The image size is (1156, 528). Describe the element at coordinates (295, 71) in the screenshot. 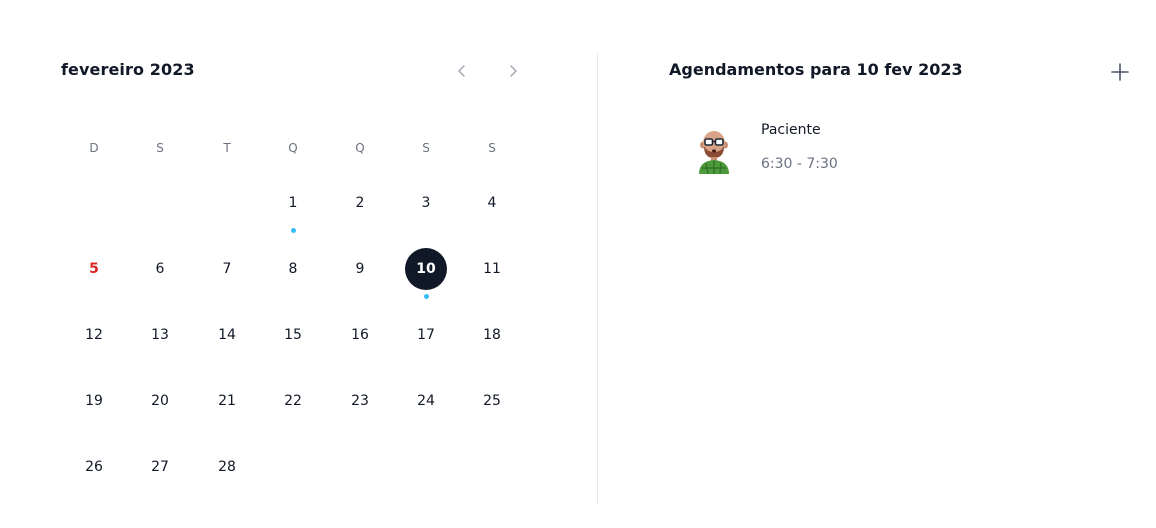

I see `calendar-header: fevereiro 2023` at that location.